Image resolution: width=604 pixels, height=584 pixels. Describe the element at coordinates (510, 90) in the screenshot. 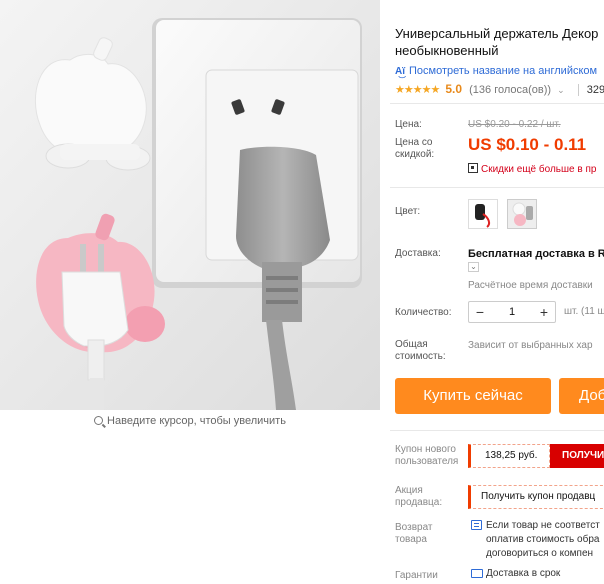

I see `votes-count-link: (136 голоса(ов))` at that location.